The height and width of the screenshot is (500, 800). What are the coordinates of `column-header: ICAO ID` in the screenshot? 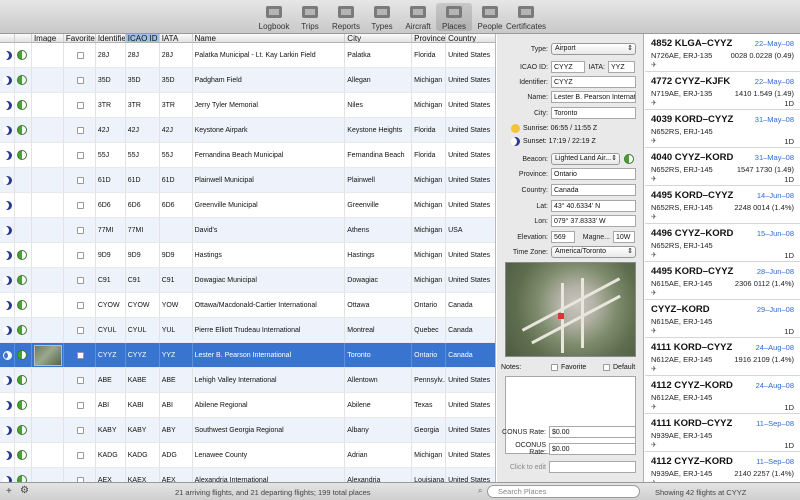 It's located at (142, 38).